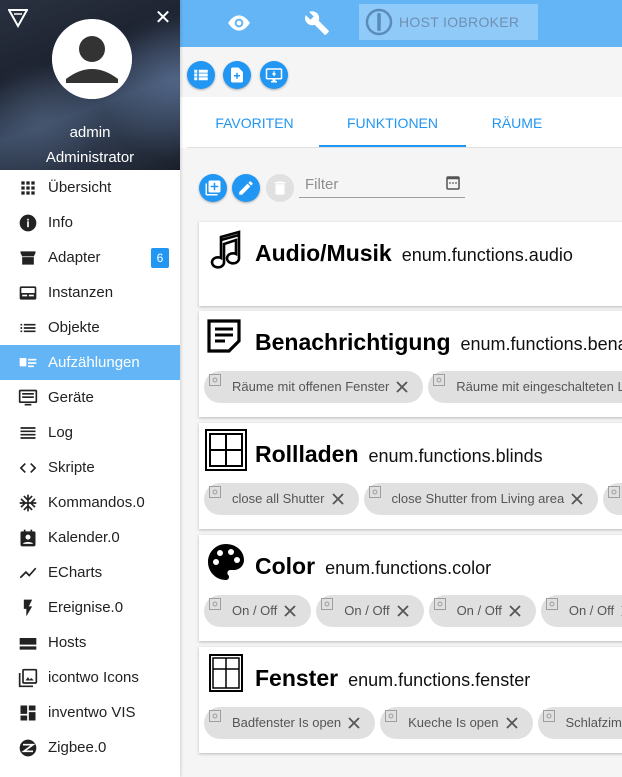 The height and width of the screenshot is (777, 622). Describe the element at coordinates (90, 747) in the screenshot. I see `sidebar-item-zigbee-0: Zigbee.0` at that location.